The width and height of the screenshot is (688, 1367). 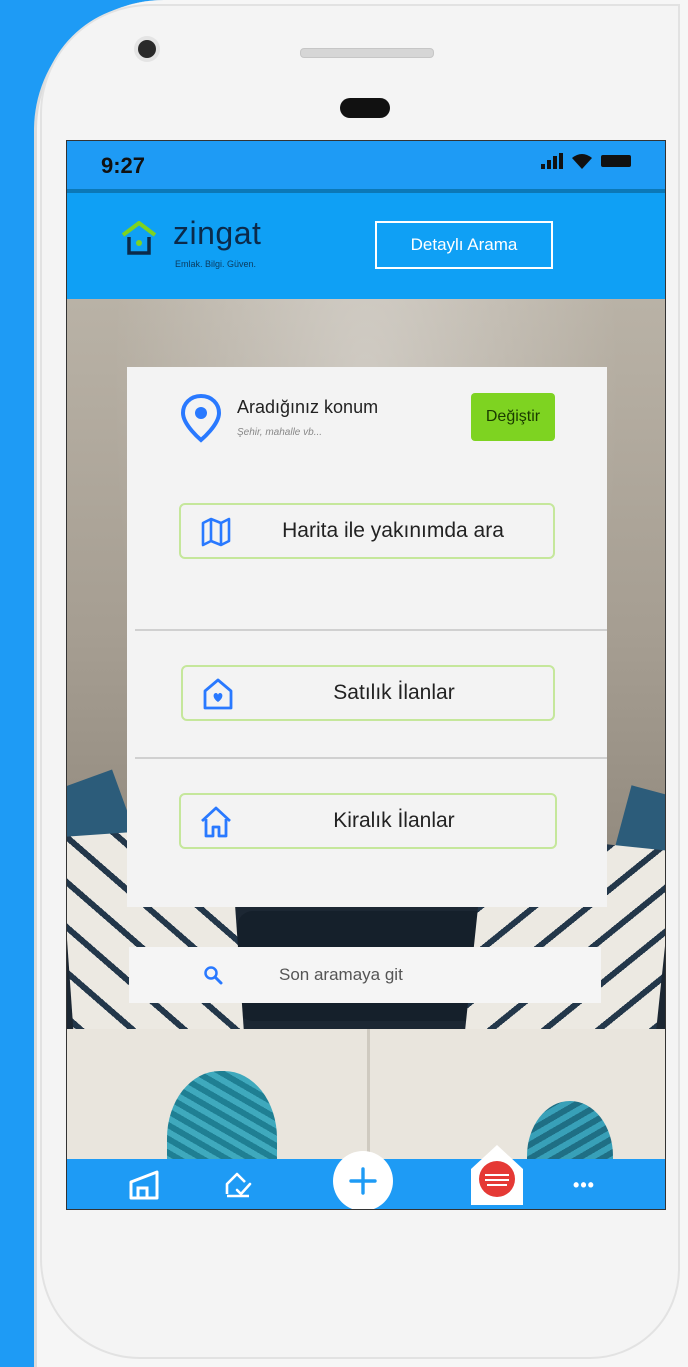 What do you see at coordinates (616, 161) in the screenshot?
I see `battery-icon` at bounding box center [616, 161].